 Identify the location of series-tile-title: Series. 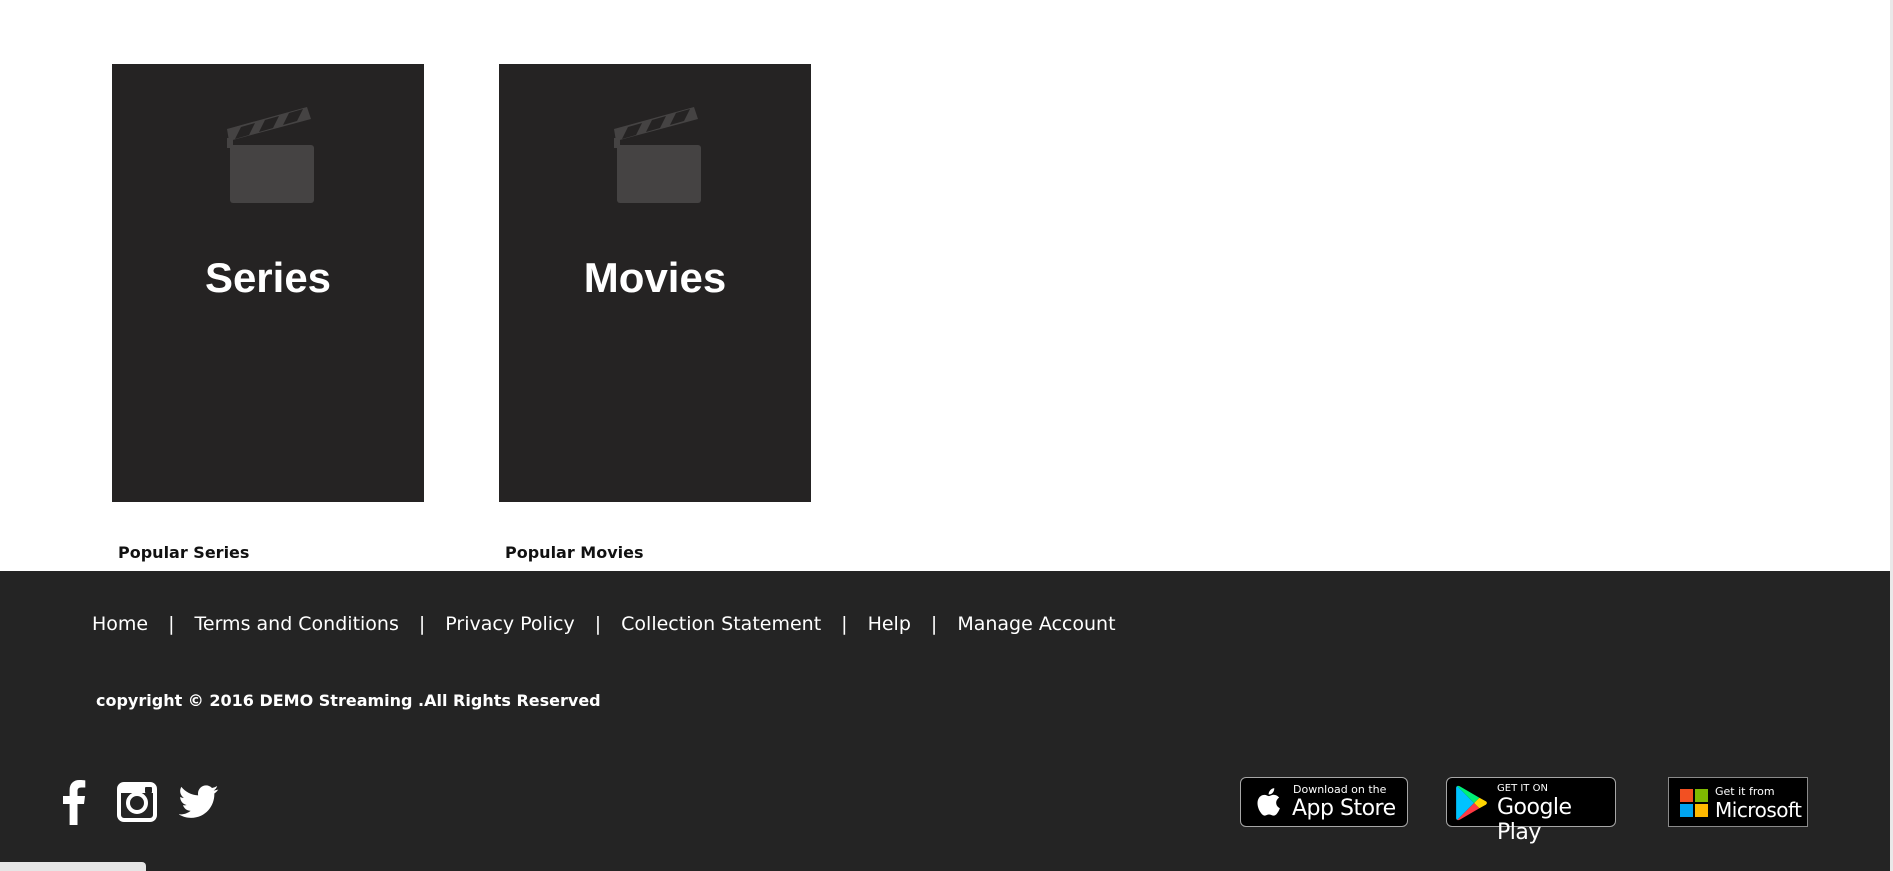
(268, 277).